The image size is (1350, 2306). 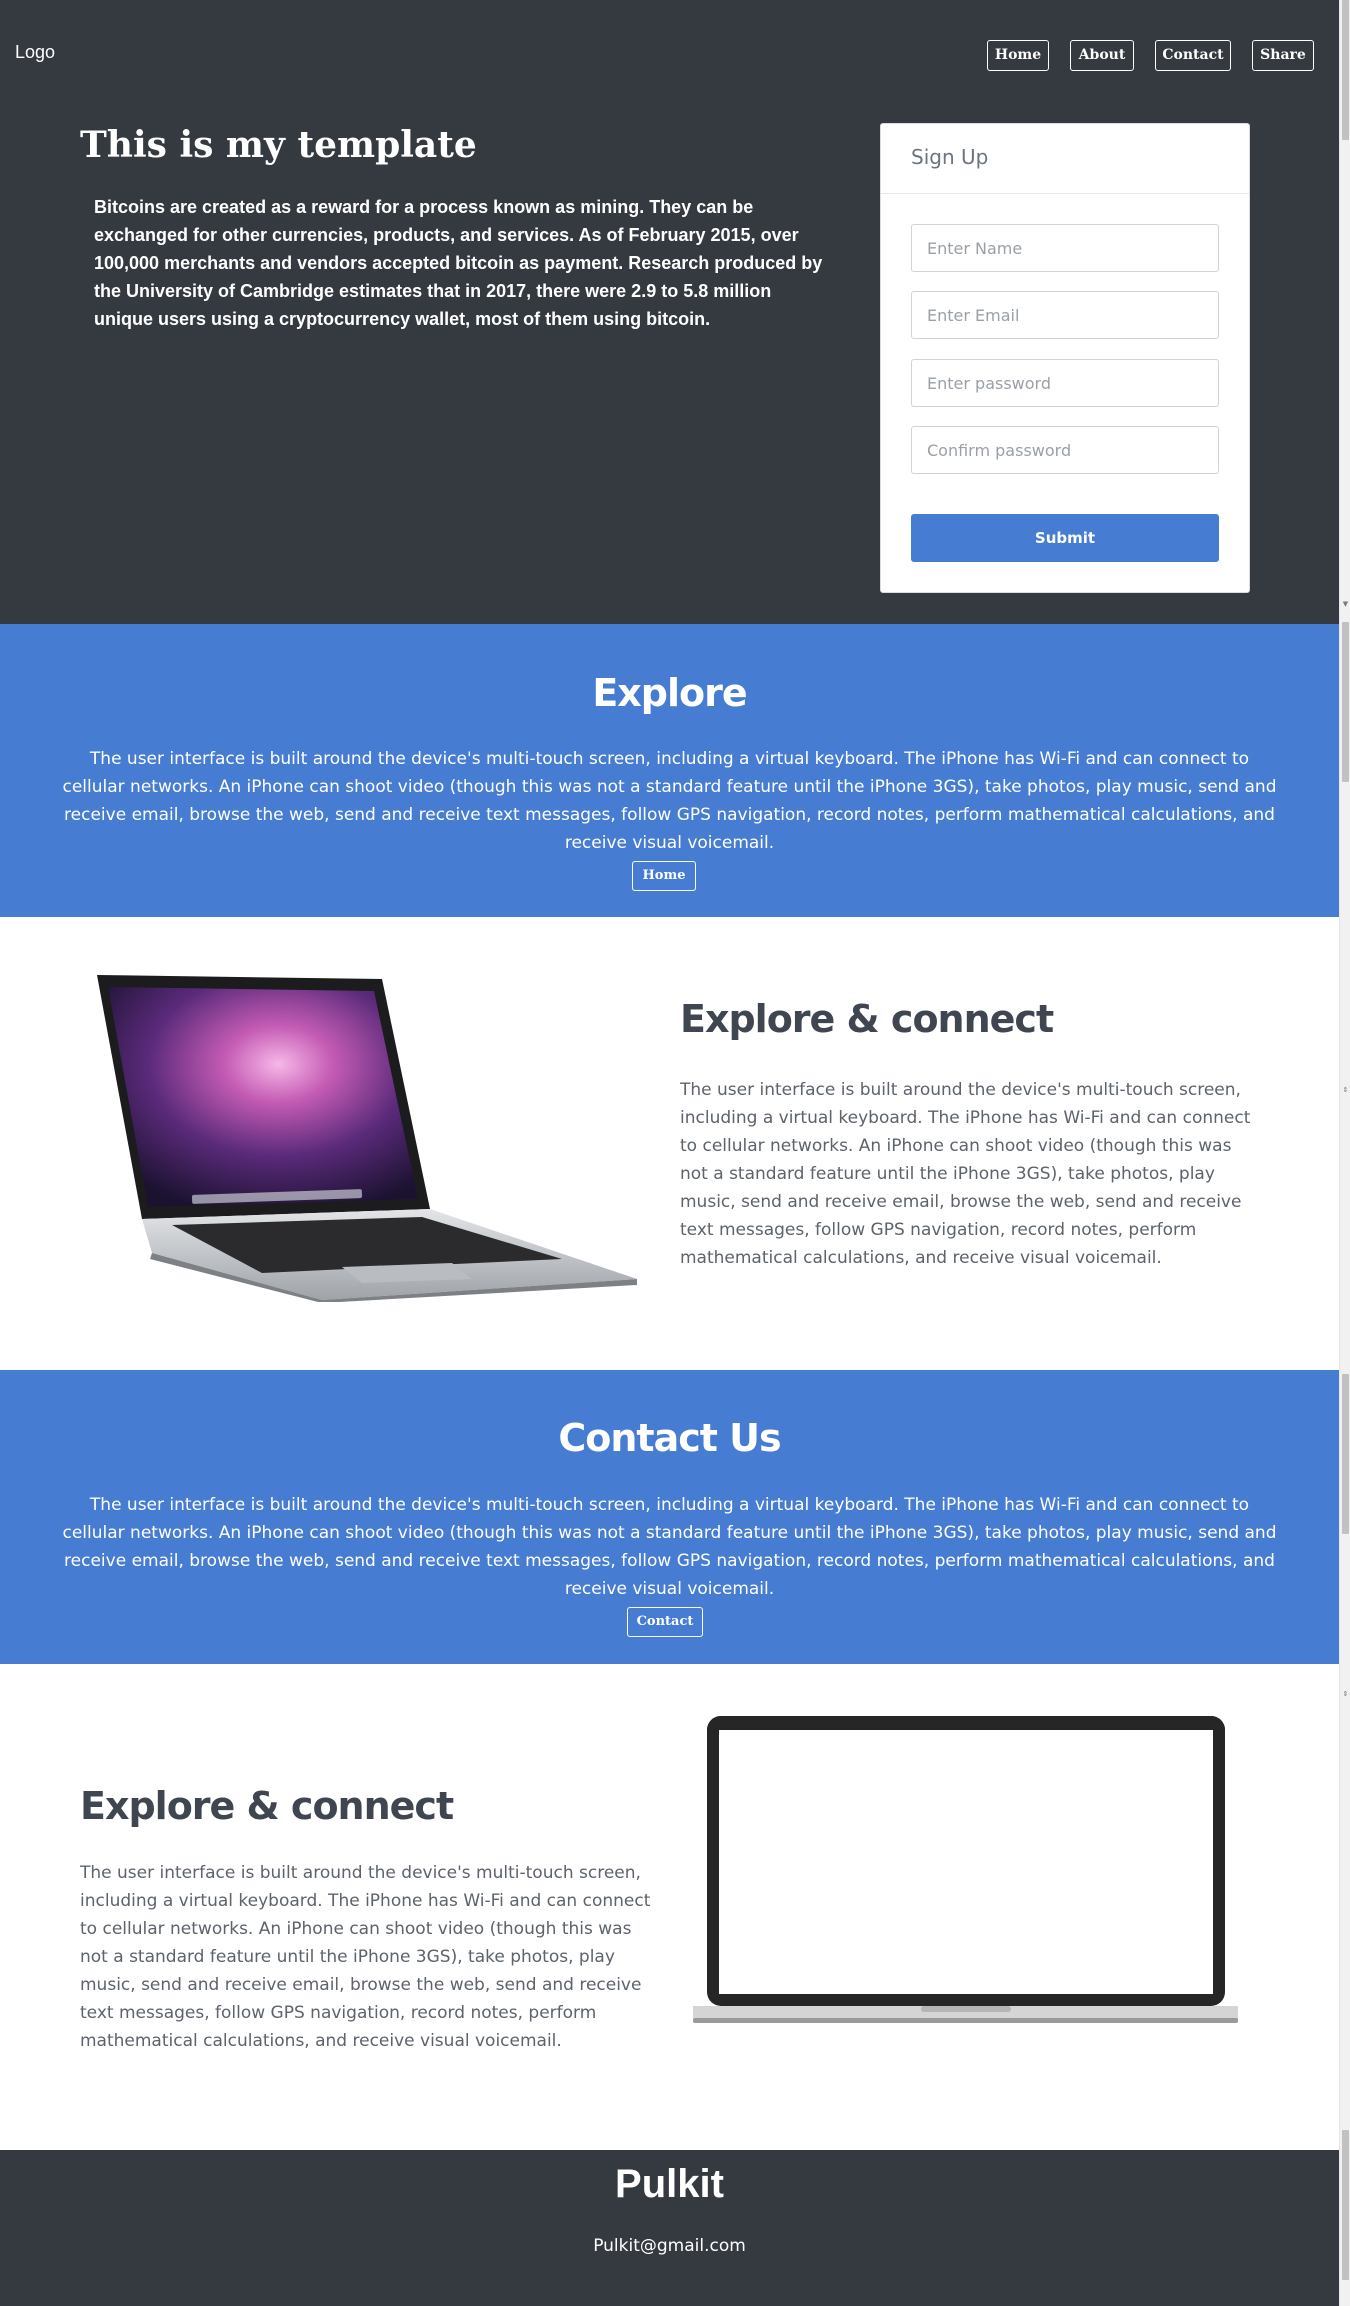 What do you see at coordinates (669, 1438) in the screenshot?
I see `contact-title: Contact Us` at bounding box center [669, 1438].